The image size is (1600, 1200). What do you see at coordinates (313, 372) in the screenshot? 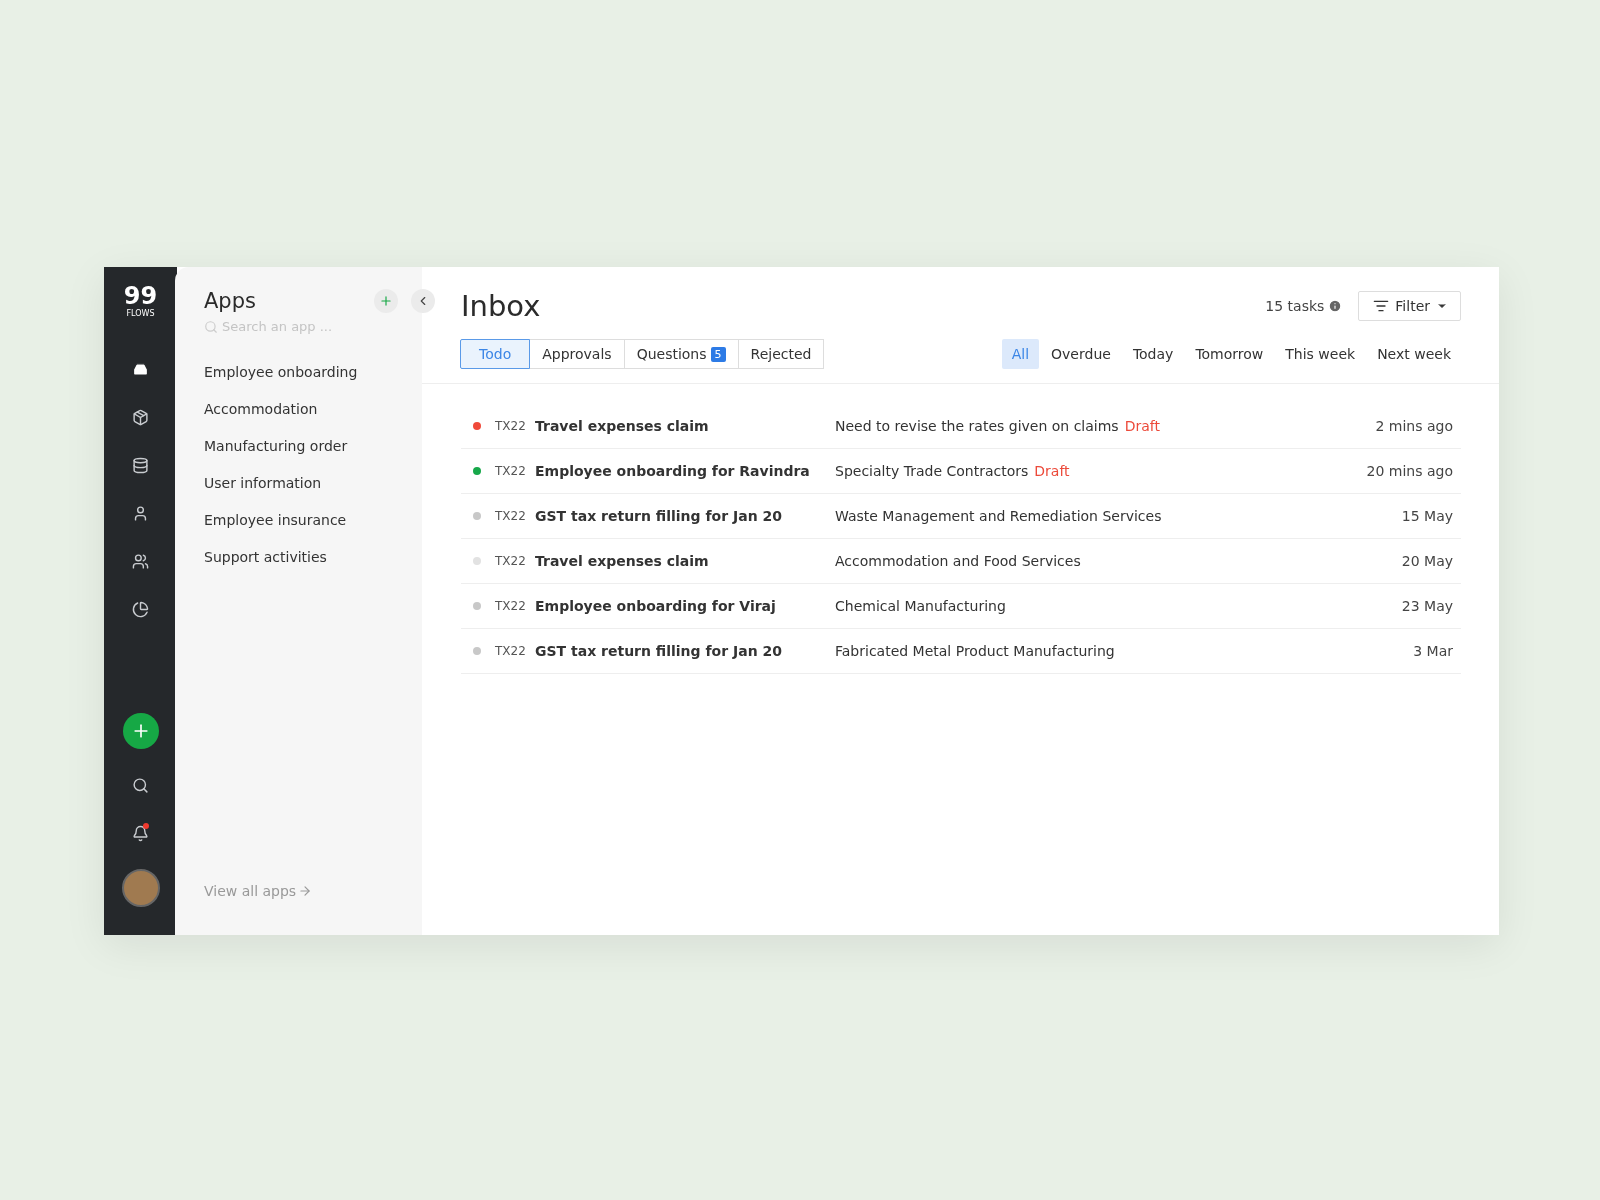
I see `app-item: Employee onboarding` at bounding box center [313, 372].